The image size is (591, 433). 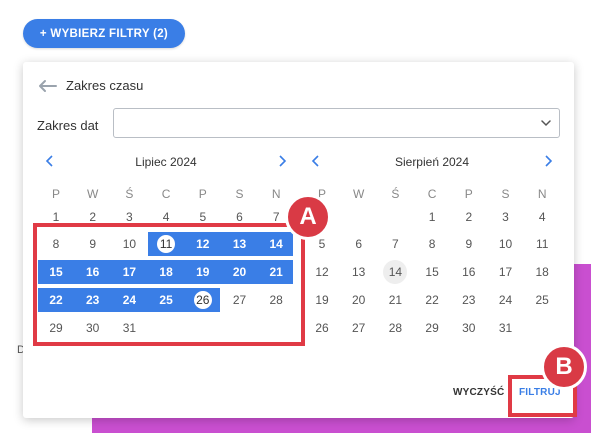 I want to click on panel-title: Zakres czasu, so click(x=105, y=85).